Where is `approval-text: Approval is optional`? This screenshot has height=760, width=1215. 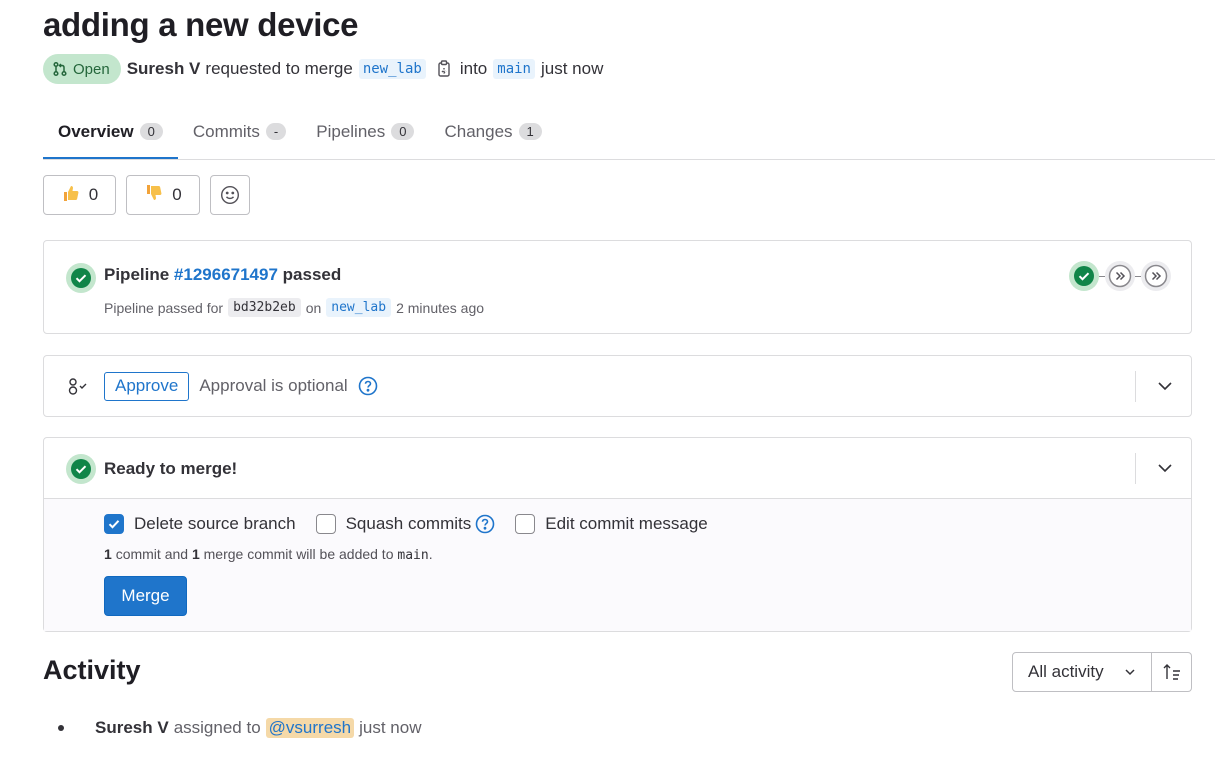 approval-text: Approval is optional is located at coordinates (273, 385).